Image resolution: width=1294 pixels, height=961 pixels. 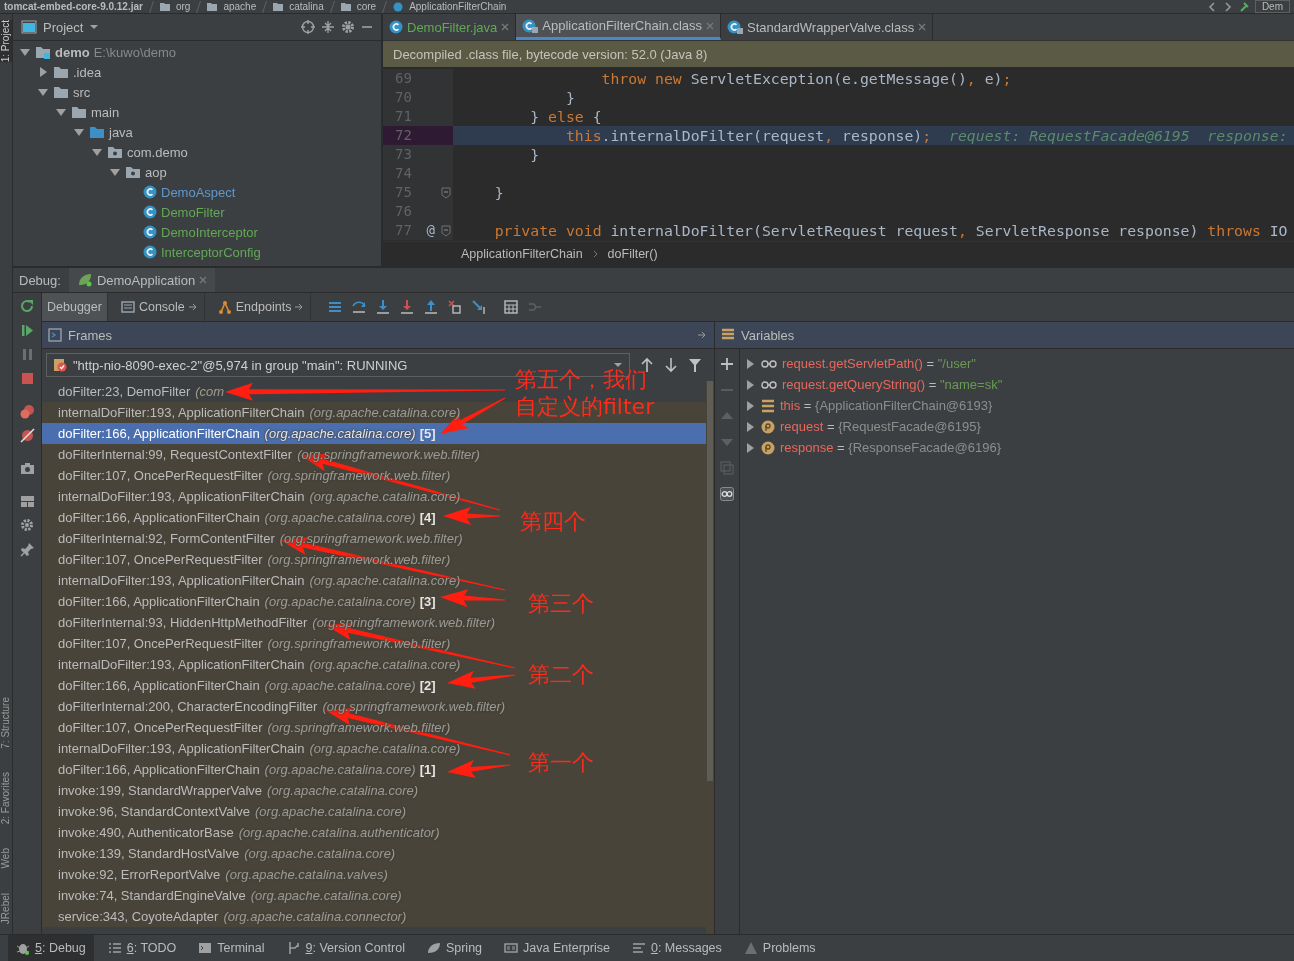 What do you see at coordinates (728, 335) in the screenshot?
I see `variables-icon` at bounding box center [728, 335].